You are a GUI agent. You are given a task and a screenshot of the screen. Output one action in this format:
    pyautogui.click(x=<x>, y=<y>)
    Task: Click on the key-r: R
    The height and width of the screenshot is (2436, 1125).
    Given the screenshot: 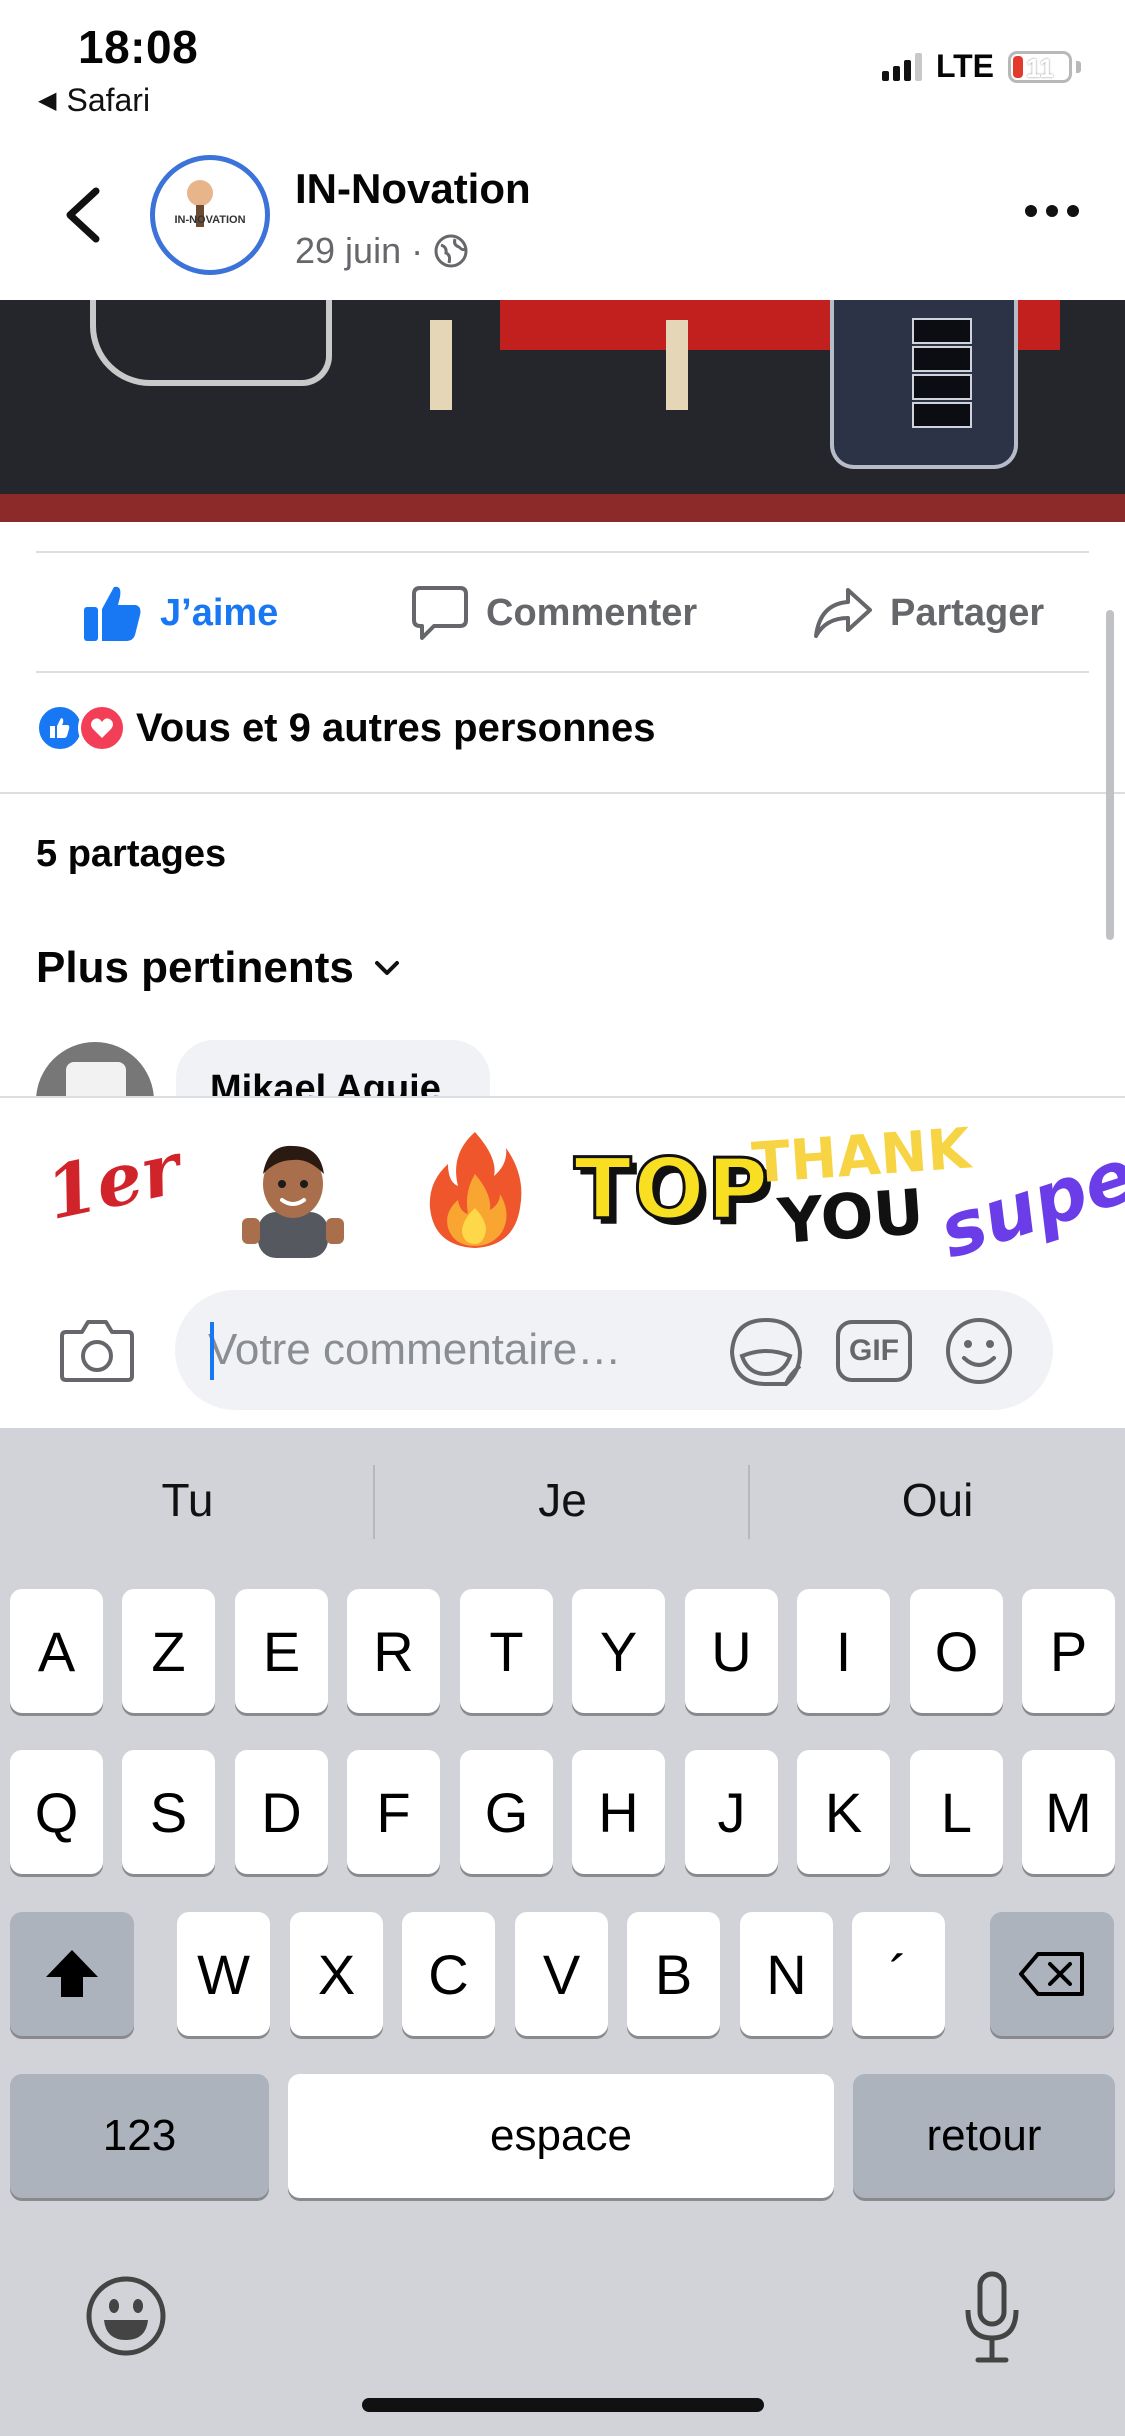 What is the action you would take?
    pyautogui.click(x=393, y=1651)
    